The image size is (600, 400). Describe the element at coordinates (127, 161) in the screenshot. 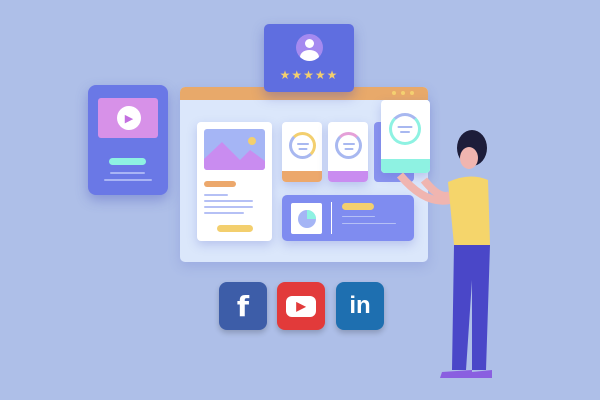

I see `video-title-bar` at that location.